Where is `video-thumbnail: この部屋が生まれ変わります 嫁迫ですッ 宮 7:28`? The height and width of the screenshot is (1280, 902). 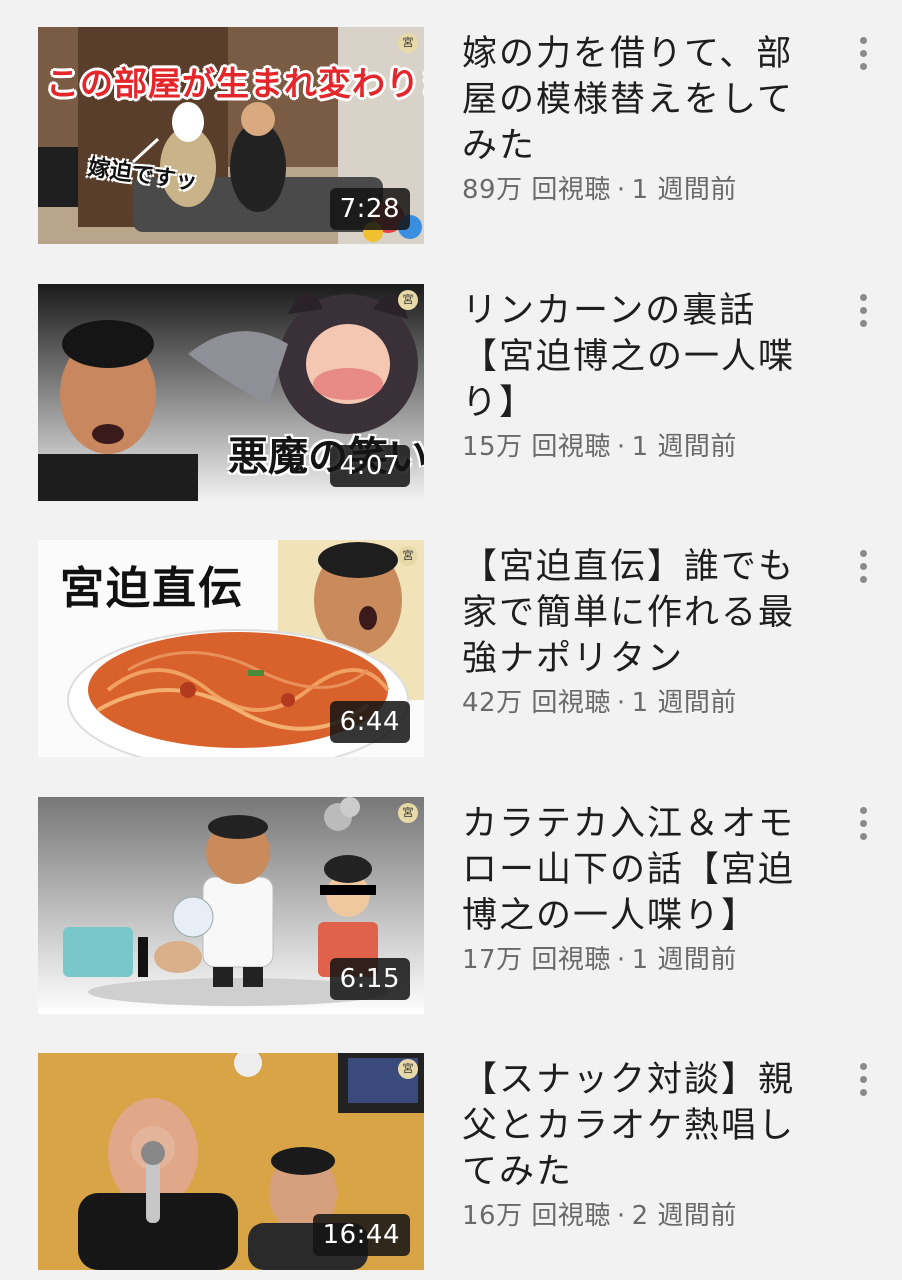
video-thumbnail: この部屋が生まれ変わります 嫁迫ですッ 宮 7:28 is located at coordinates (231, 135).